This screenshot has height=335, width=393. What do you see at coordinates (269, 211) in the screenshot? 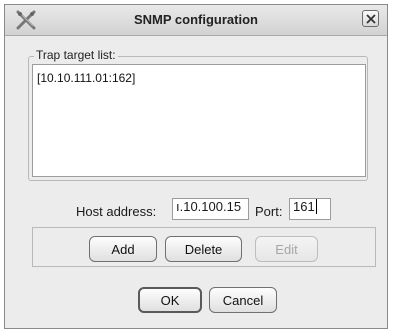
I see `port-label: Port:` at bounding box center [269, 211].